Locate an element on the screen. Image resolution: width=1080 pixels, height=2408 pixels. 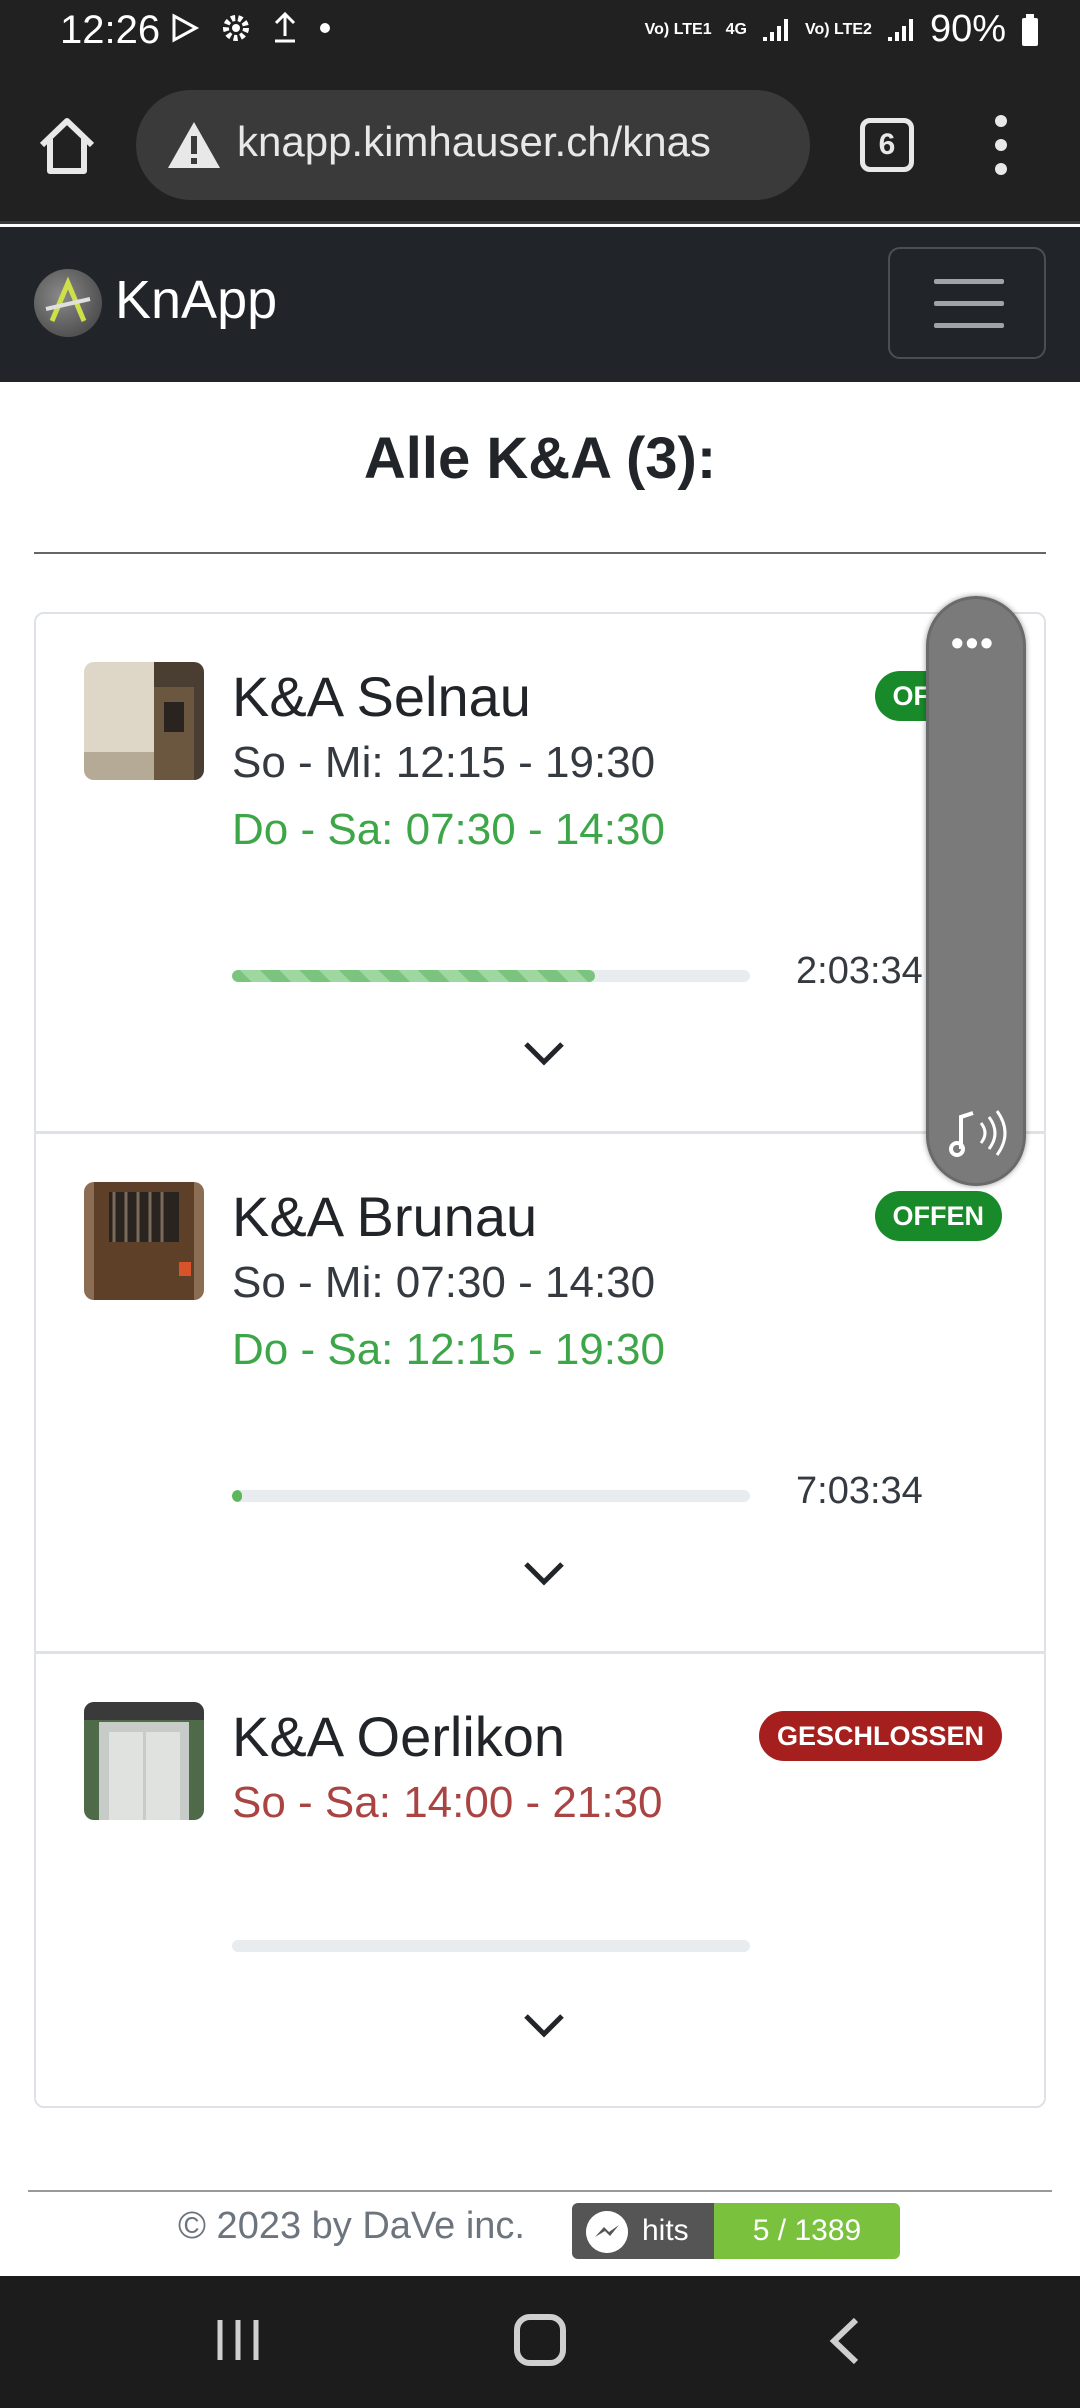
music-sound-icon is located at coordinates (979, 1133).